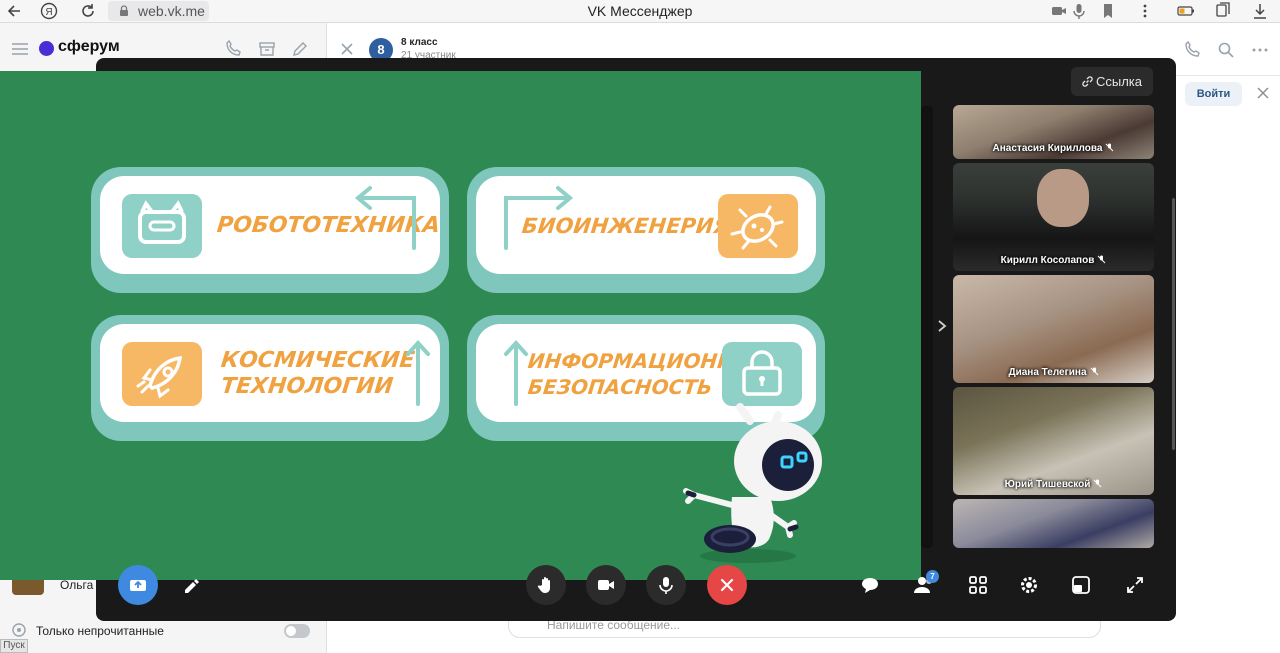  What do you see at coordinates (942, 326) in the screenshot?
I see `collapse-sidebar-chevron-icon` at bounding box center [942, 326].